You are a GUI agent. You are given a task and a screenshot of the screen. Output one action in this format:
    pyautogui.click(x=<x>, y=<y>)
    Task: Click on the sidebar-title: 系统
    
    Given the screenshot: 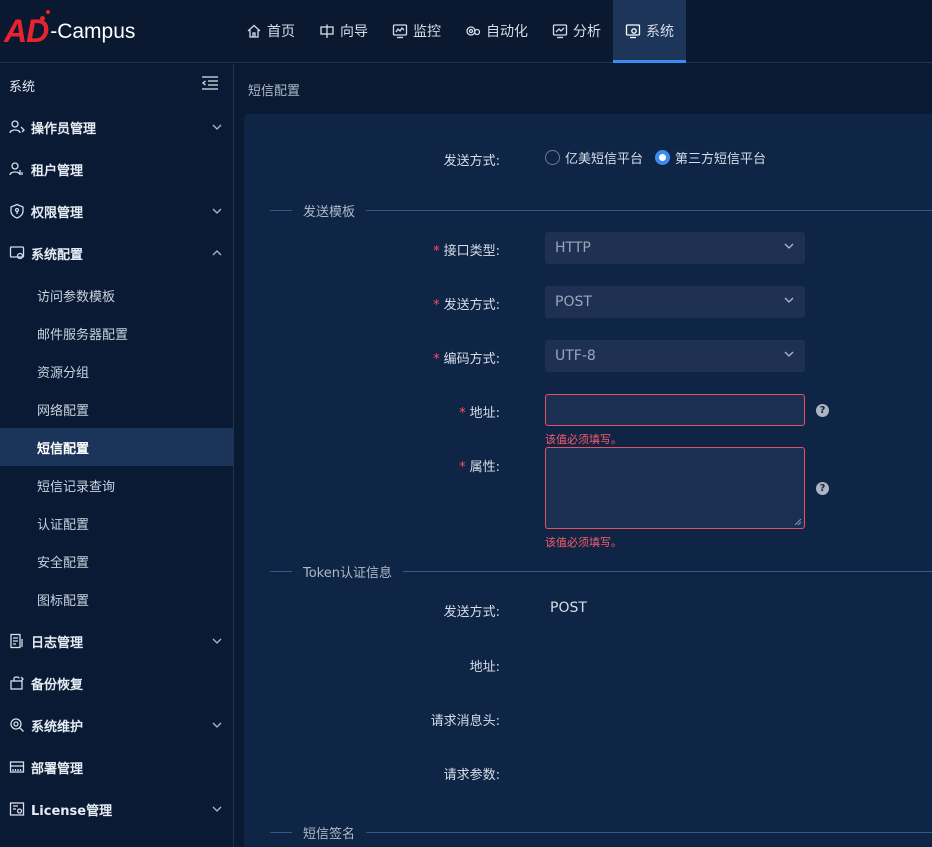 What is the action you would take?
    pyautogui.click(x=22, y=87)
    